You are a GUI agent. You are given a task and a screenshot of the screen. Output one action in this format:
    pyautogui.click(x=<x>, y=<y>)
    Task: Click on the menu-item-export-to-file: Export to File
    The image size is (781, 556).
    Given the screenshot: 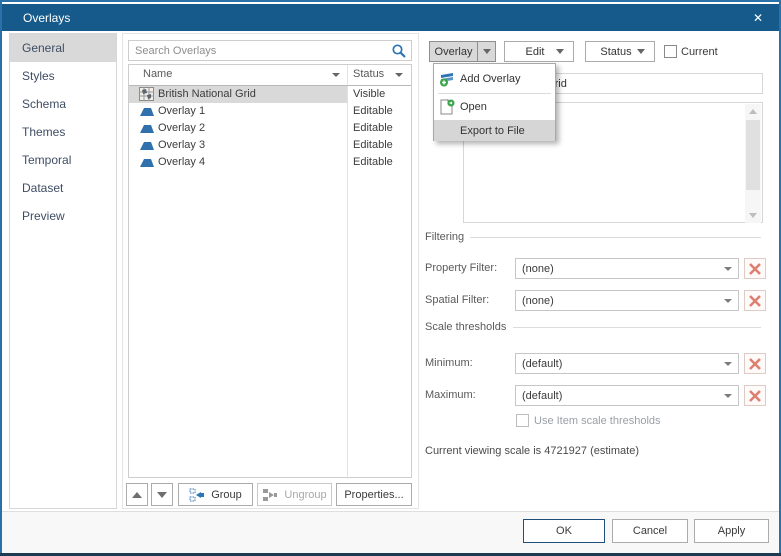 What is the action you would take?
    pyautogui.click(x=494, y=130)
    